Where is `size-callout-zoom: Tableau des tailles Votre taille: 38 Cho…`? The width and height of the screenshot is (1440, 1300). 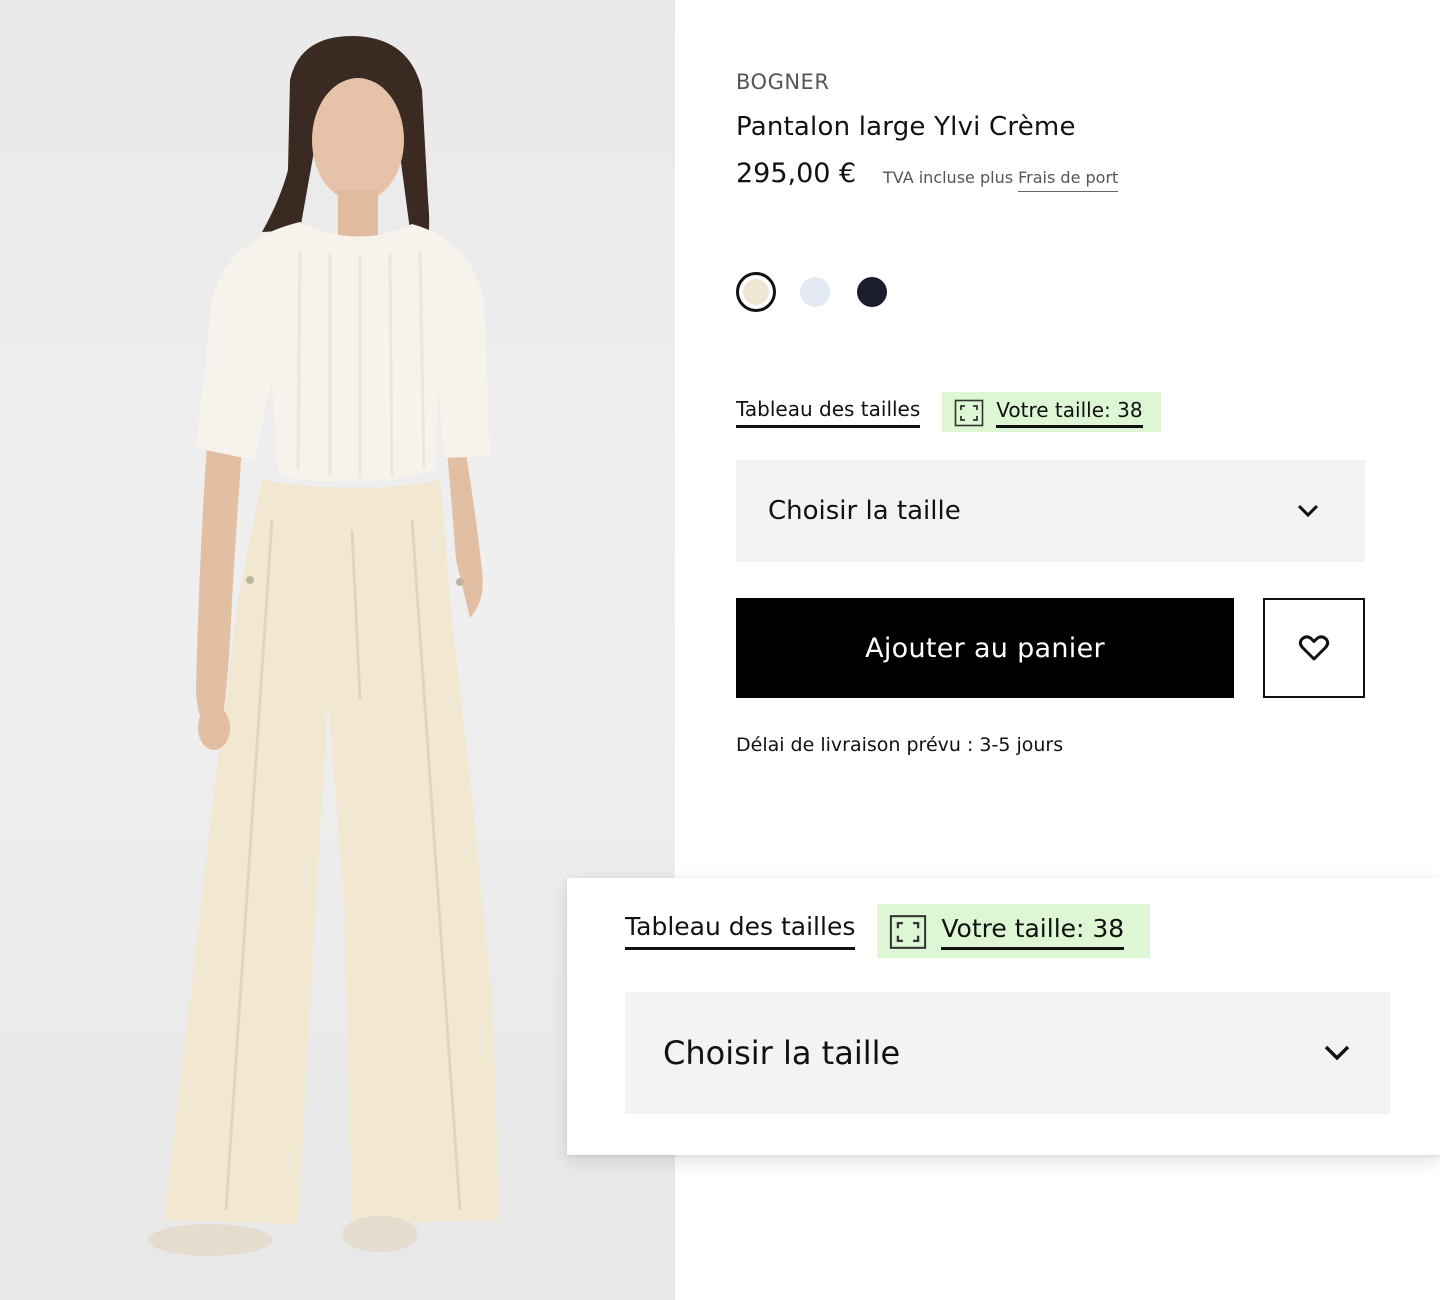 size-callout-zoom: Tableau des tailles Votre taille: 38 Cho… is located at coordinates (1003, 1016).